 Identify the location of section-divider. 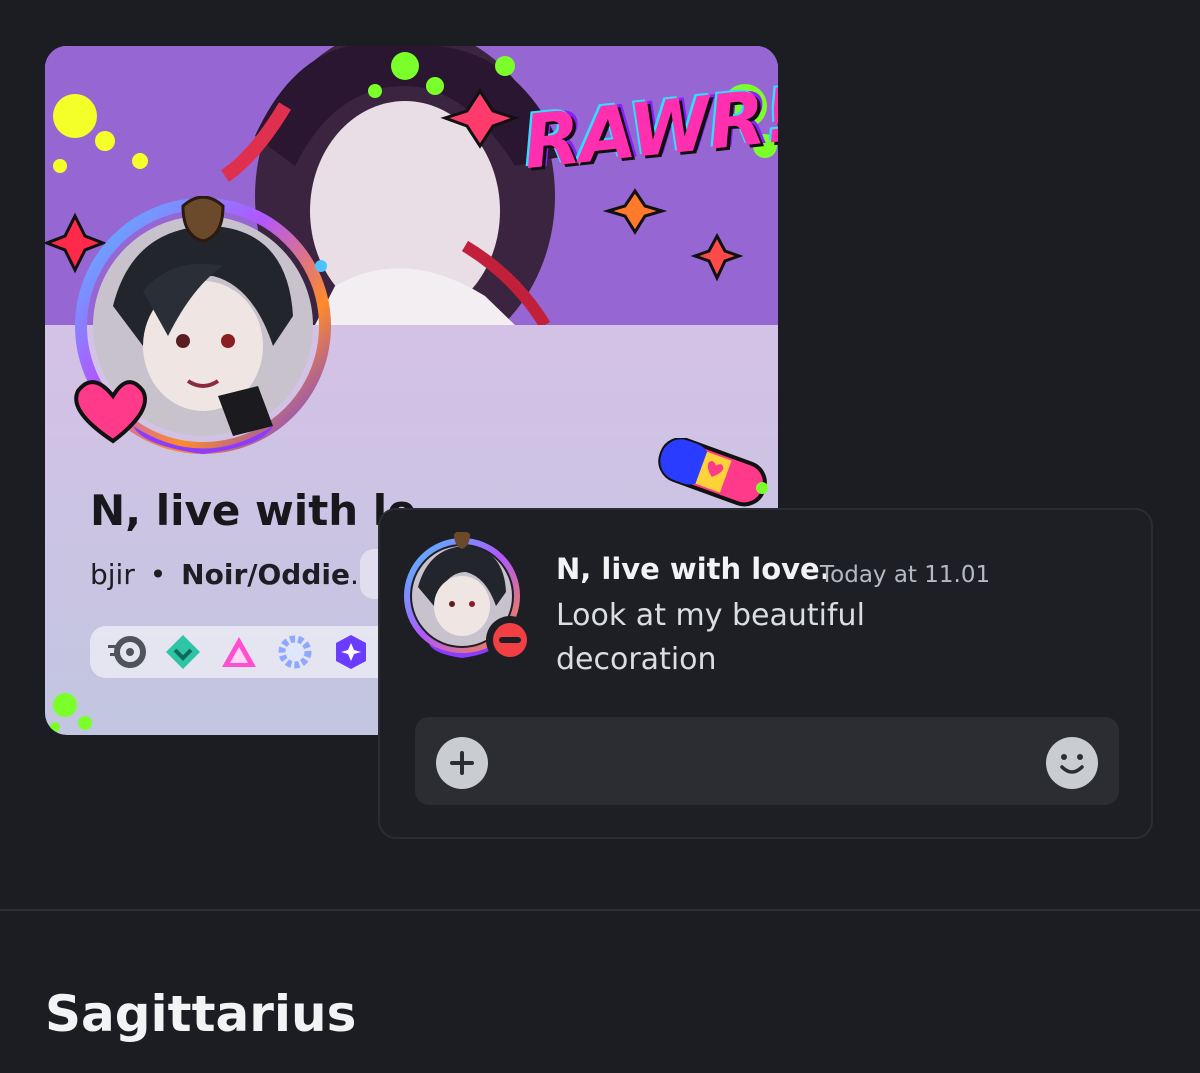
(600, 910).